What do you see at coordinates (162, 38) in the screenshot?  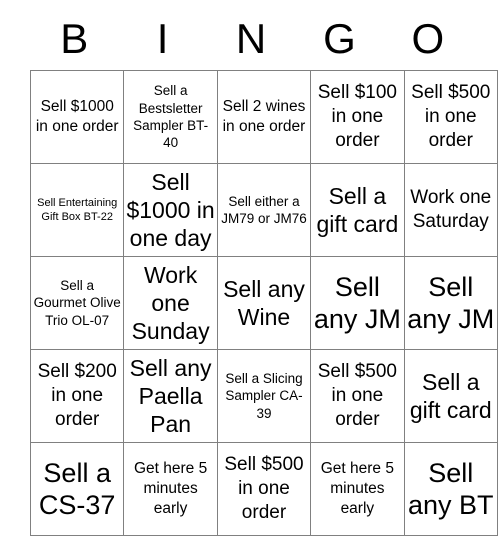 I see `bingo-header-letter-i: I` at bounding box center [162, 38].